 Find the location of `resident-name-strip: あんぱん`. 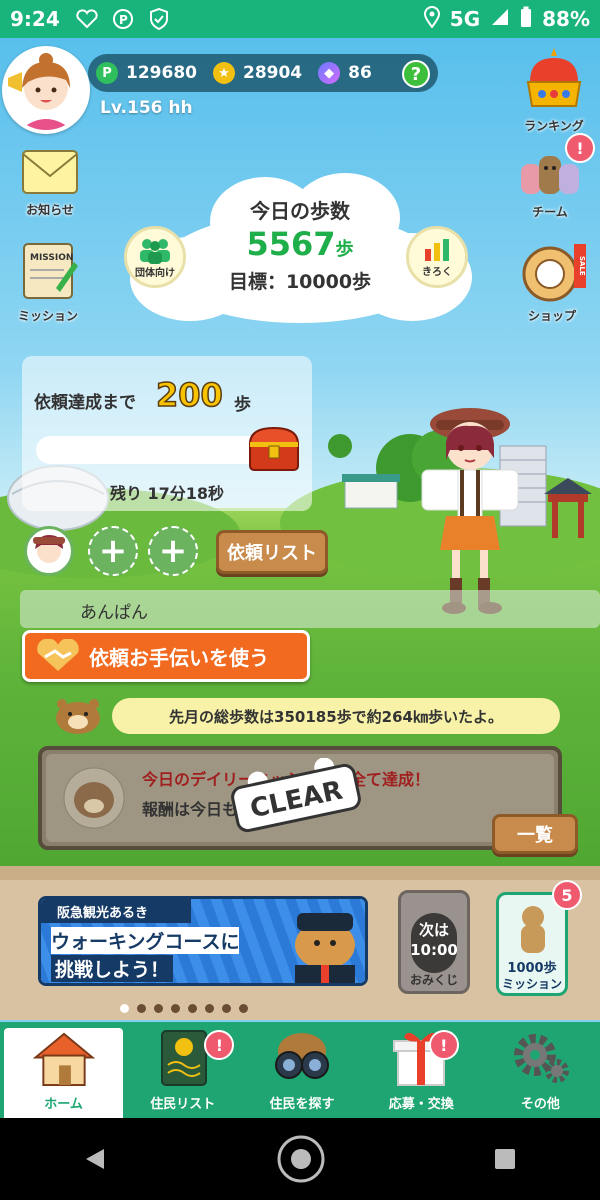

resident-name-strip: あんぱん is located at coordinates (310, 609).